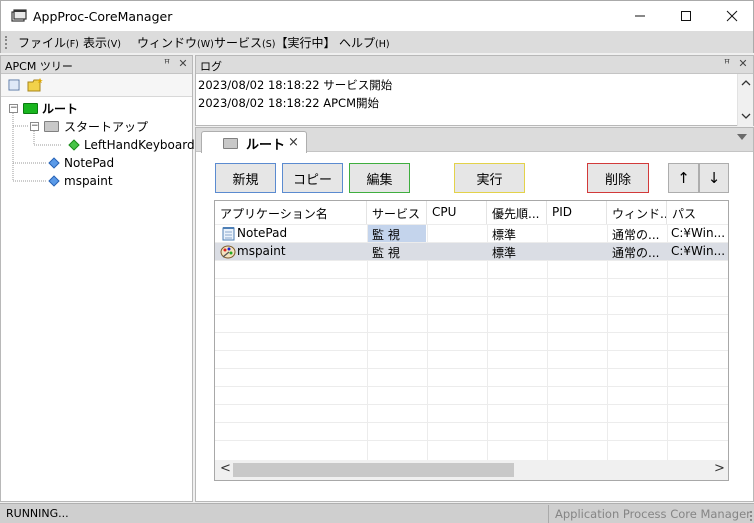 This screenshot has width=754, height=523. Describe the element at coordinates (262, 233) in the screenshot. I see `cell-name: NotePad` at that location.